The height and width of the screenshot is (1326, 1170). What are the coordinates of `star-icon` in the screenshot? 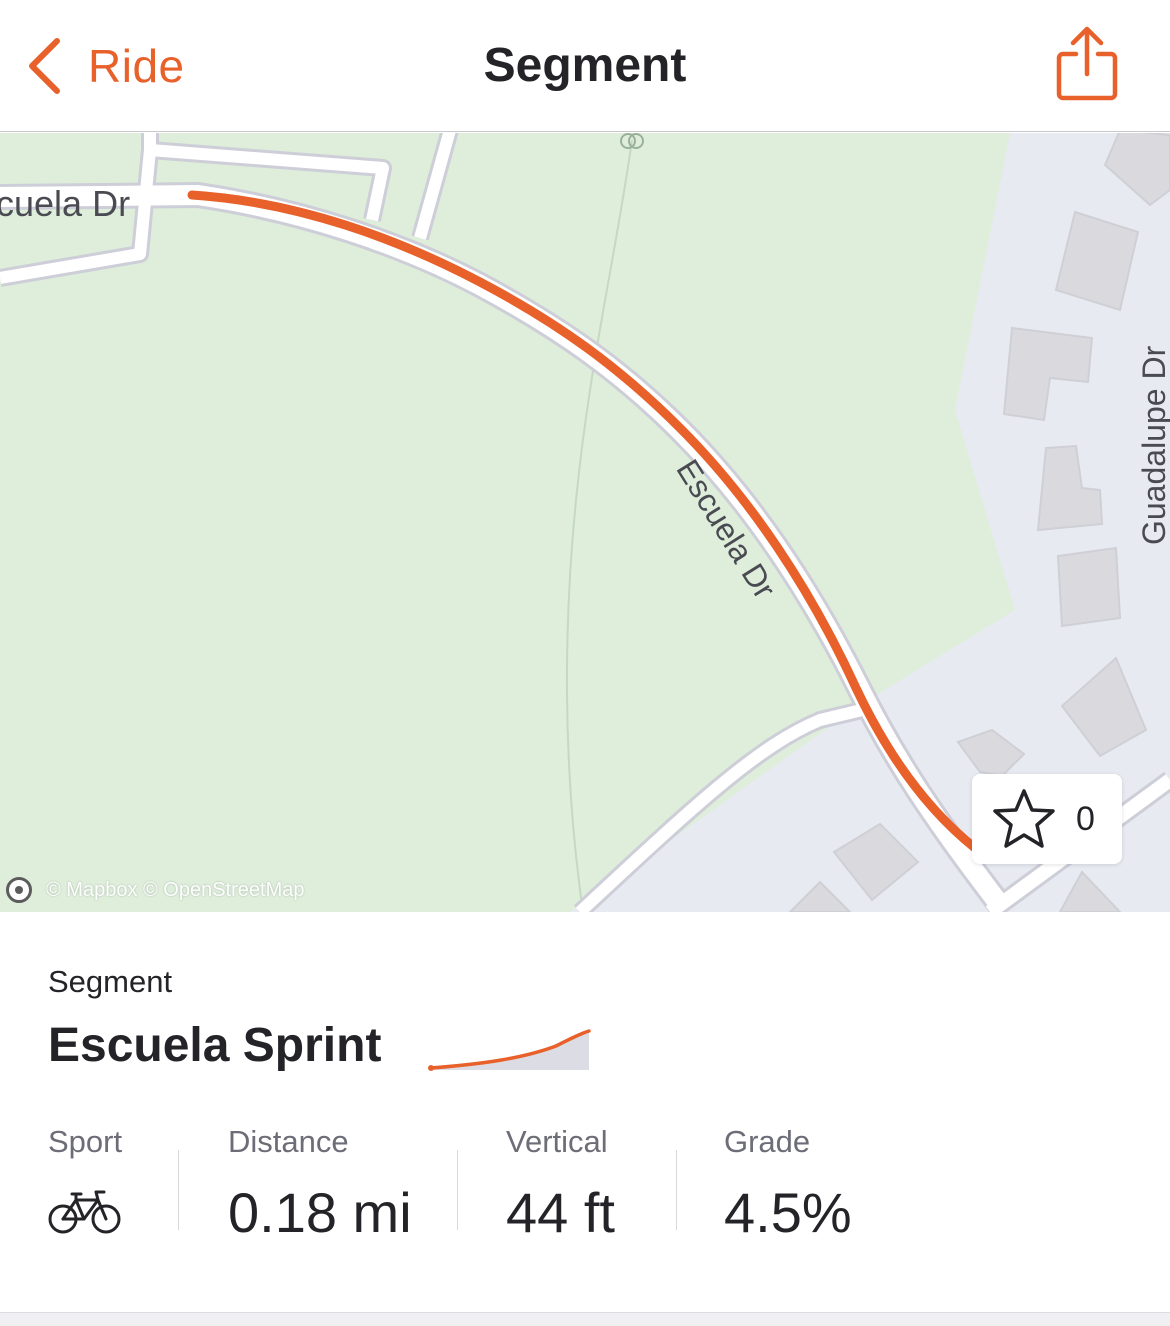 It's located at (1024, 818).